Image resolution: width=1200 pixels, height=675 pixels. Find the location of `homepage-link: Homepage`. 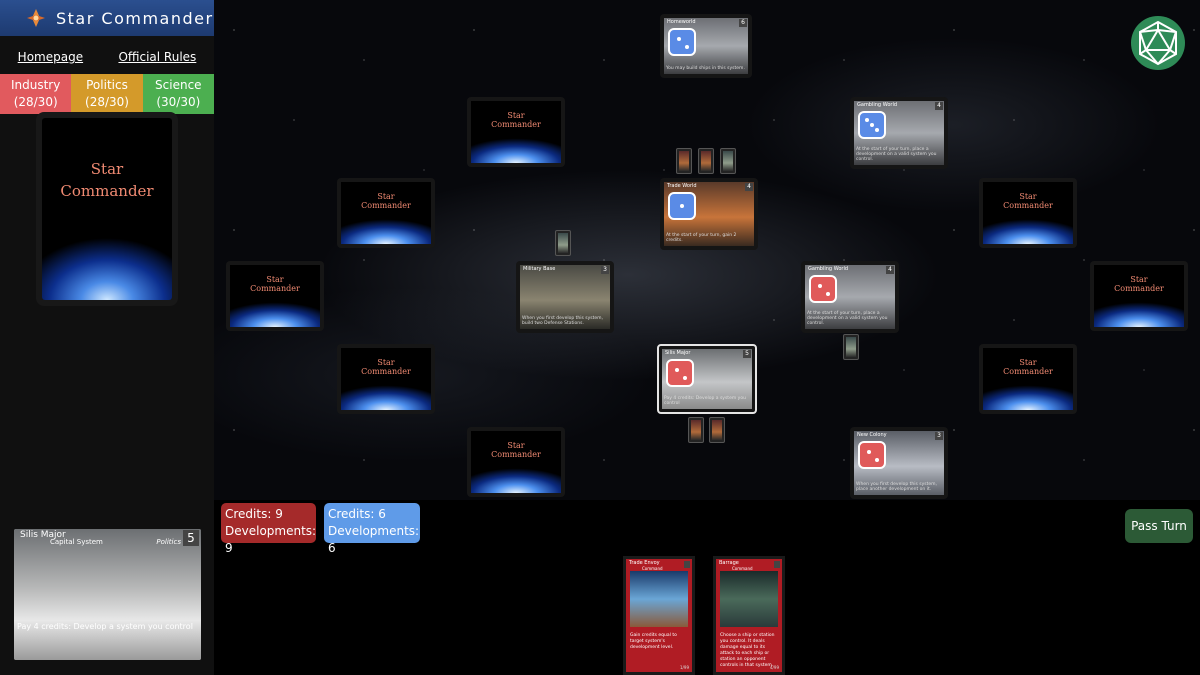

homepage-link: Homepage is located at coordinates (50, 57).